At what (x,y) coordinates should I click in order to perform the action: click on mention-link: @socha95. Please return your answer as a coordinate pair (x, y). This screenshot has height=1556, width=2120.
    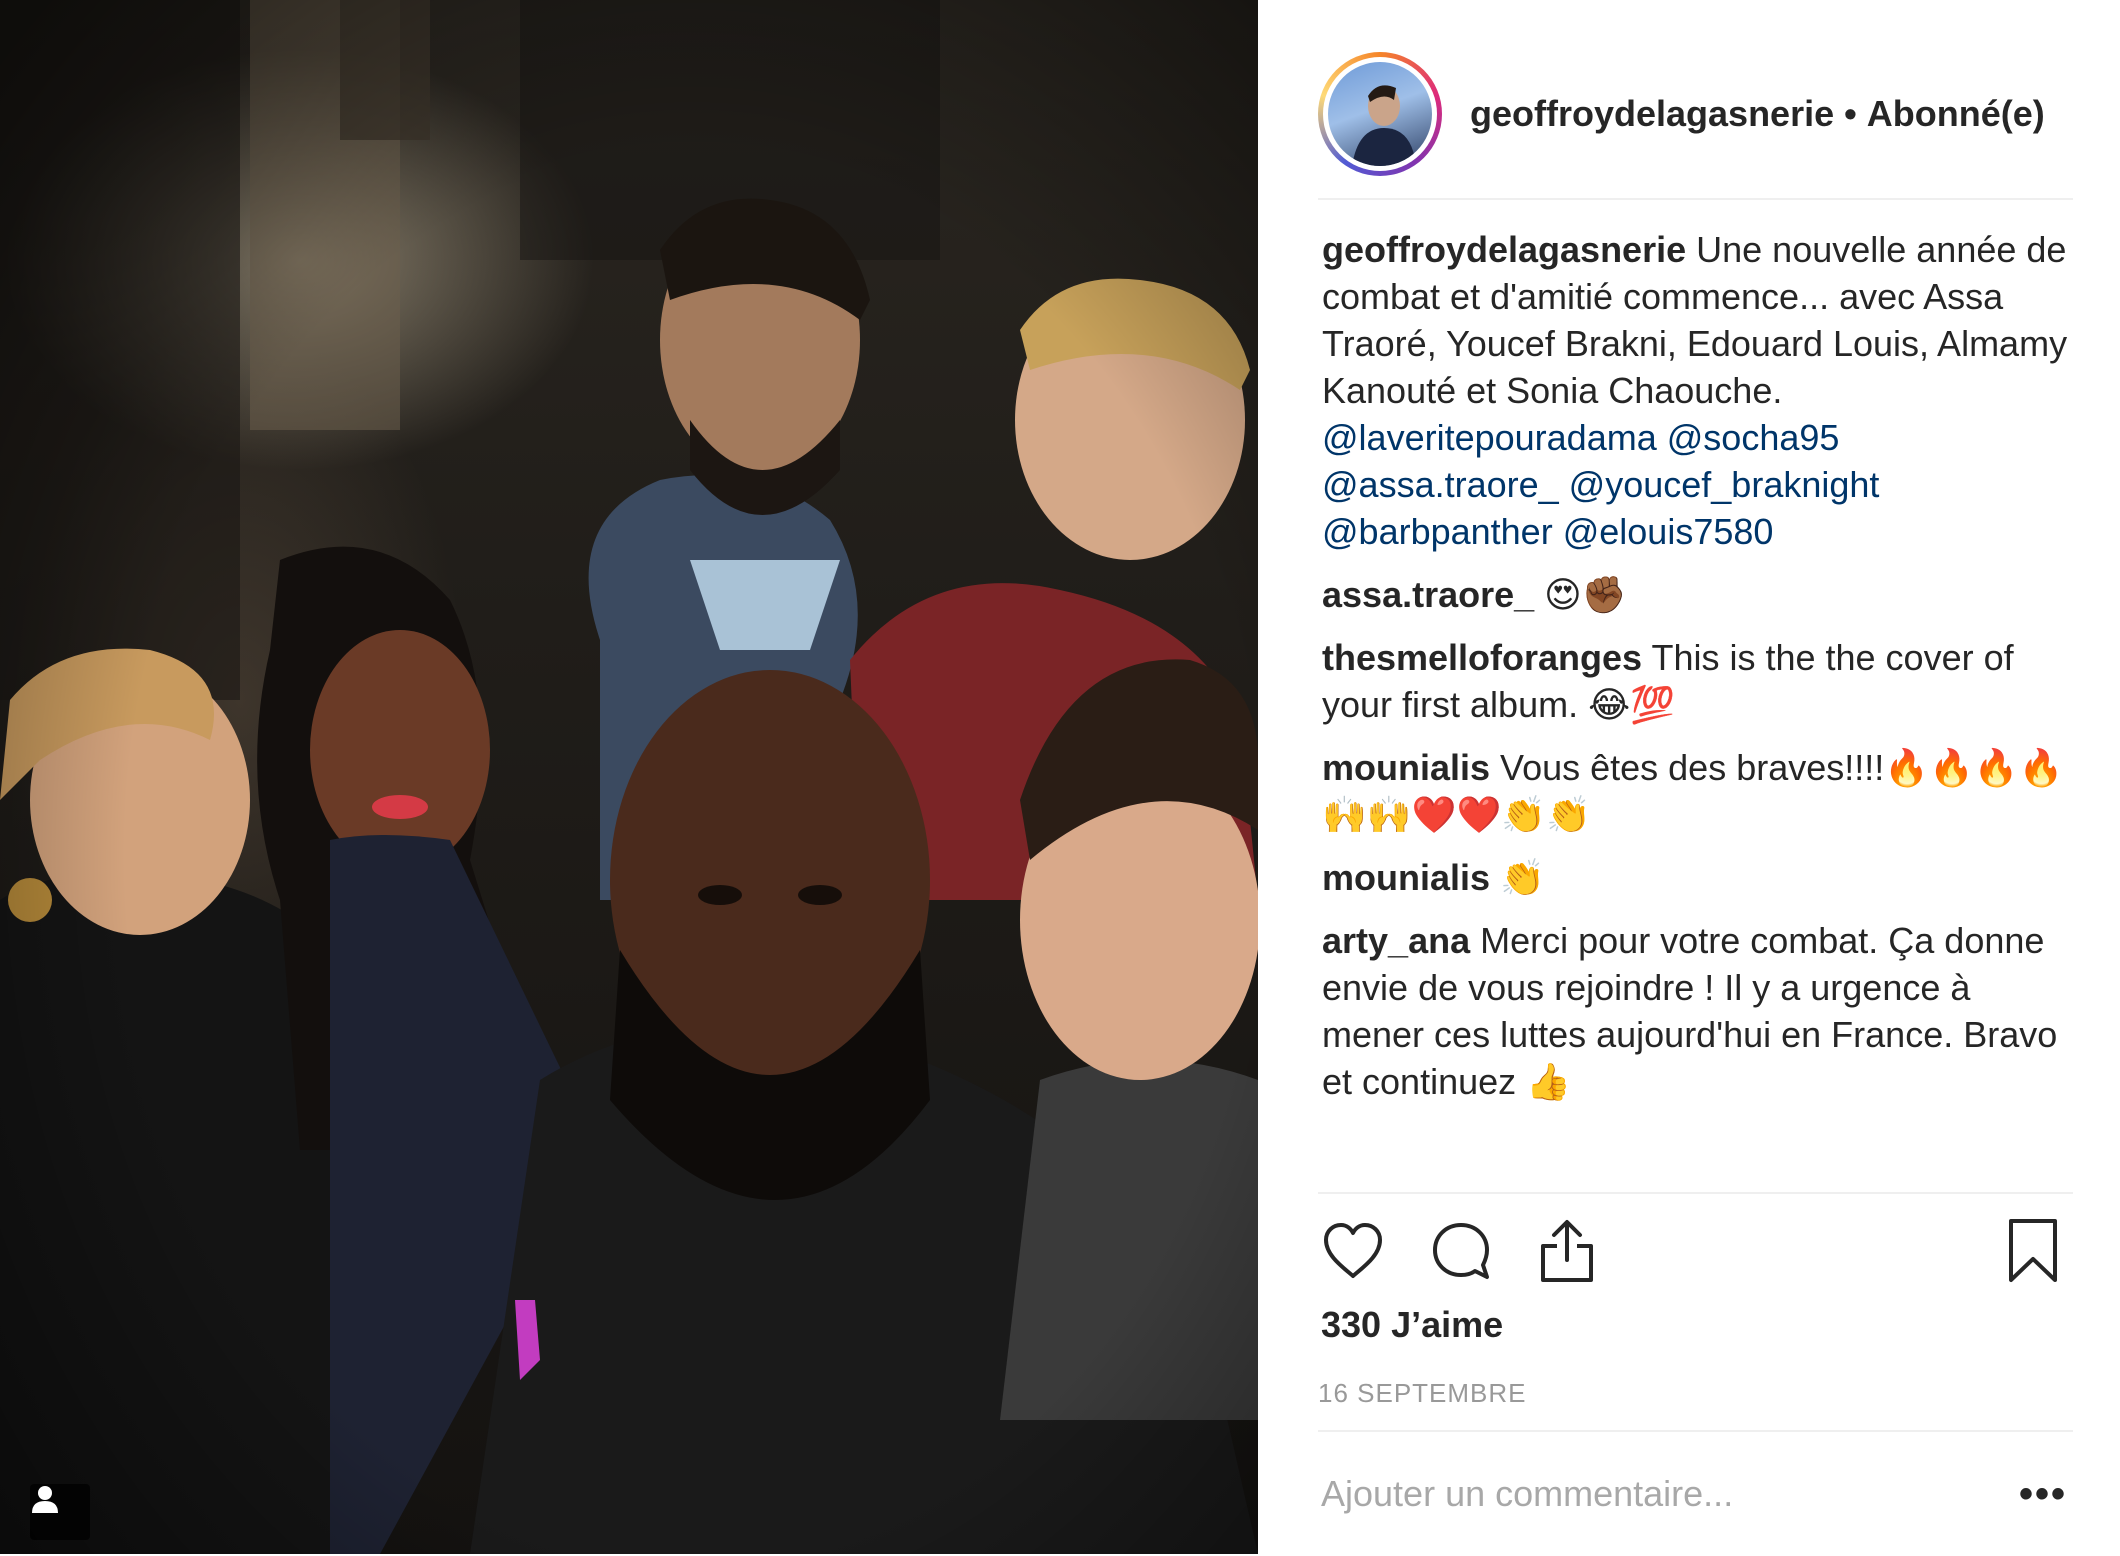
    Looking at the image, I should click on (1753, 437).